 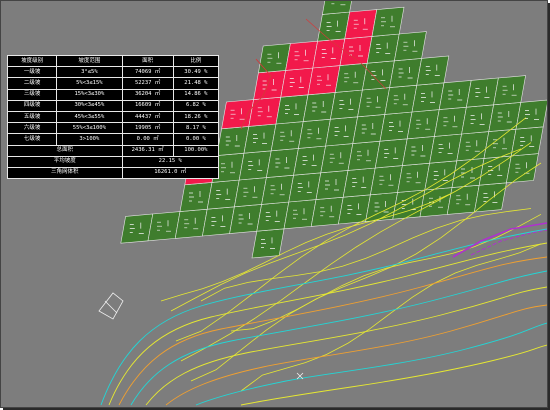 What do you see at coordinates (89, 83) in the screenshot?
I see `range-cell: 5%<3≤15%` at bounding box center [89, 83].